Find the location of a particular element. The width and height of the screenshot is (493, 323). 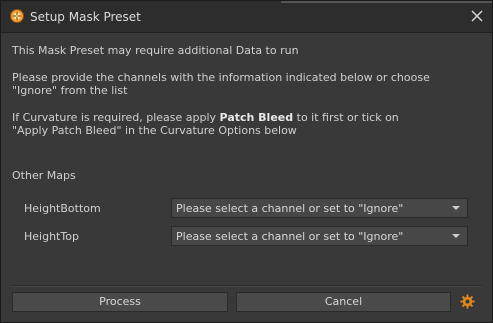

curvature-note-text: If Curvature is required, please apply is located at coordinates (116, 117).